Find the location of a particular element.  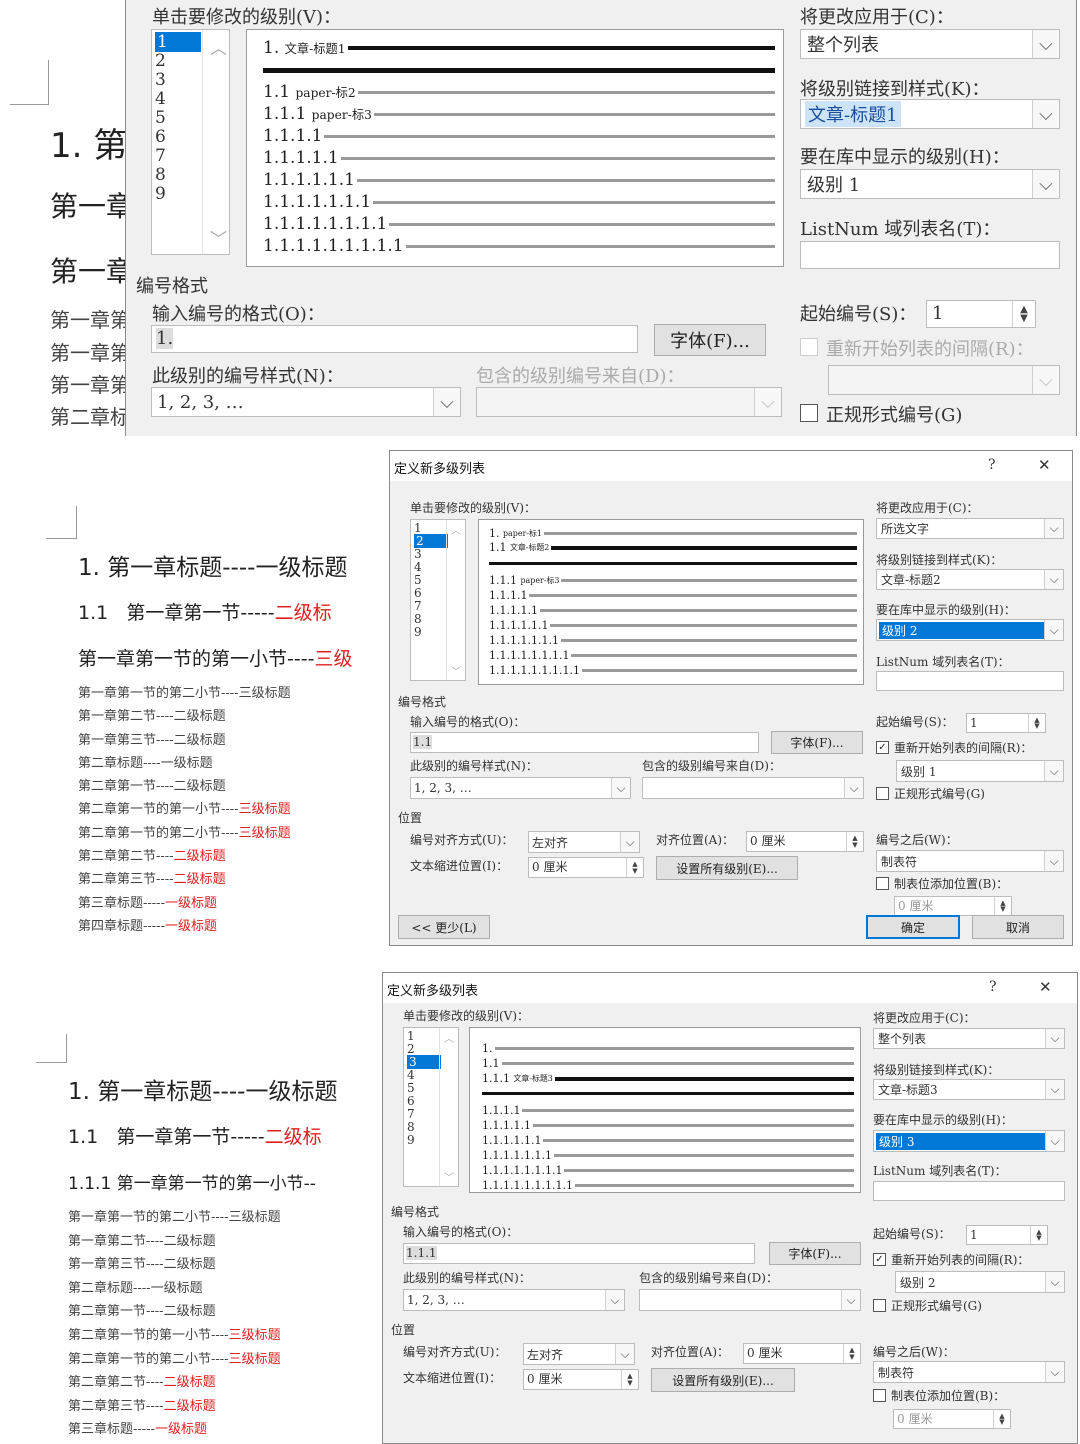

restart-level-select: 级别 1 ⌵ is located at coordinates (980, 771).